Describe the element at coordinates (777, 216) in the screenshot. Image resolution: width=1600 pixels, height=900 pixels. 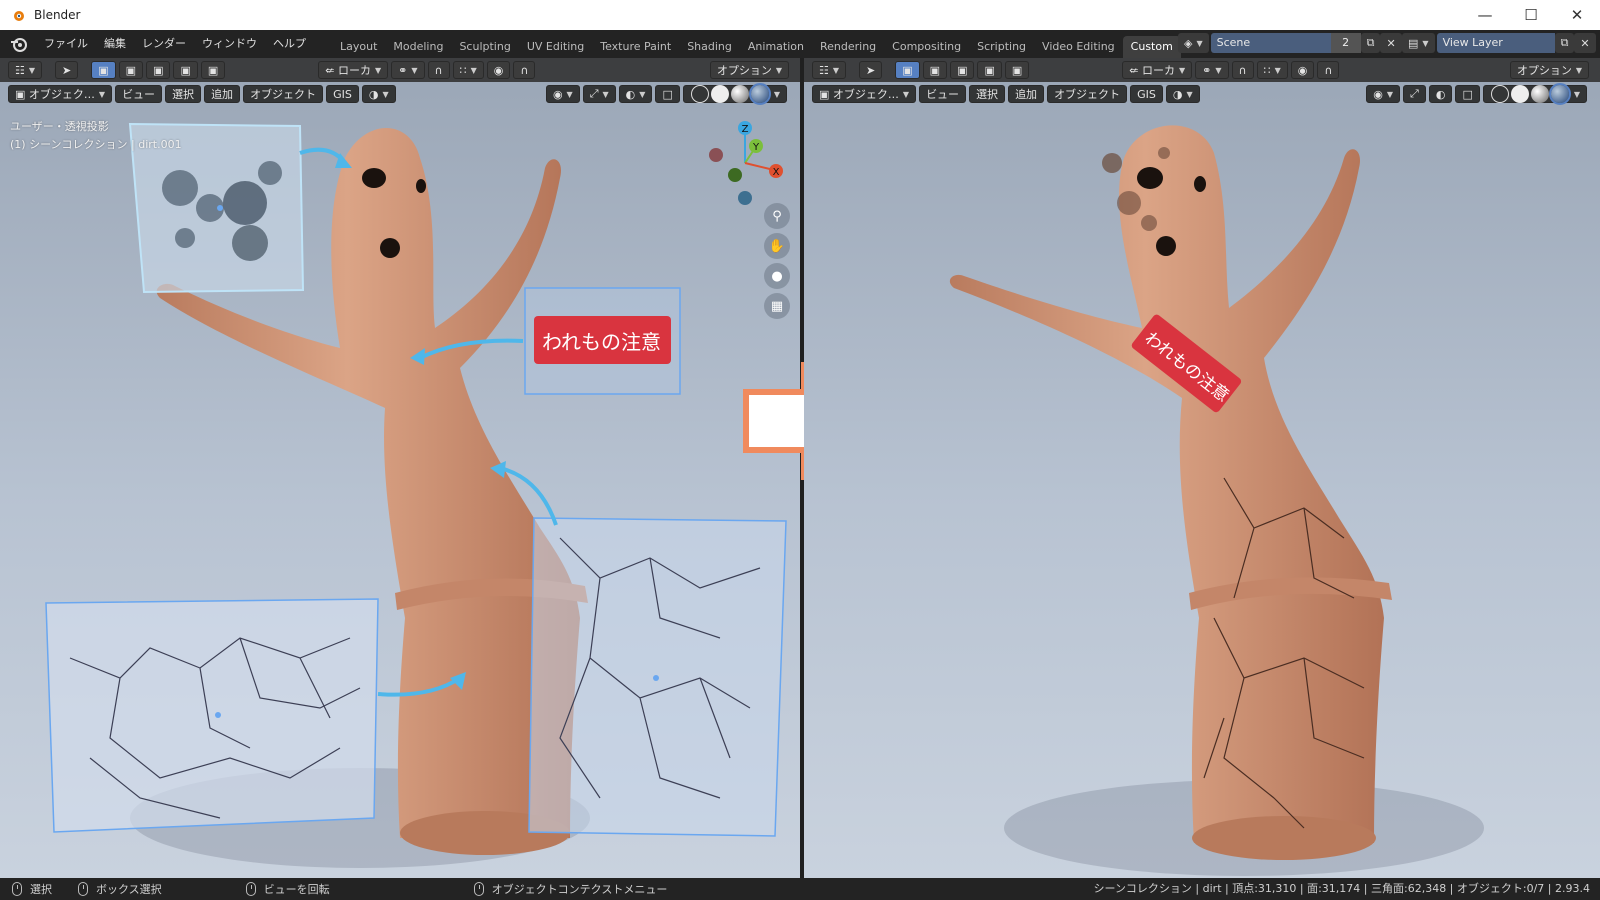
I see `zoom-icon: ⚲` at that location.